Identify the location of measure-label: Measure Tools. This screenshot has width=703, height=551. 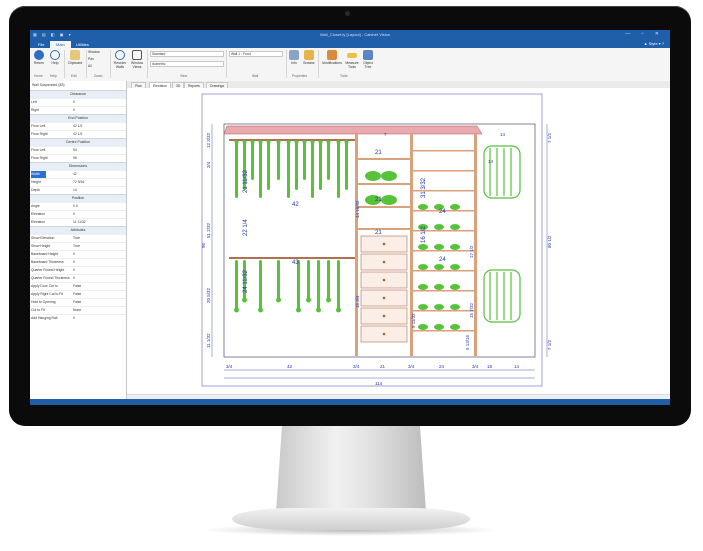
(352, 65).